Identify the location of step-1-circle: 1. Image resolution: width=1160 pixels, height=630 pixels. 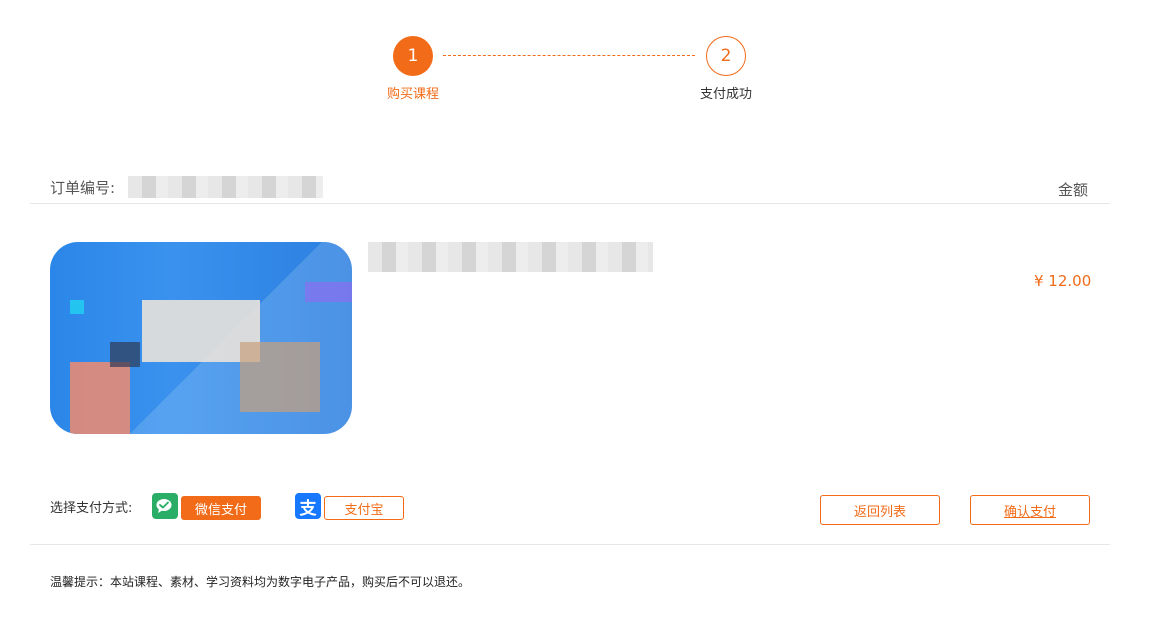
(413, 56).